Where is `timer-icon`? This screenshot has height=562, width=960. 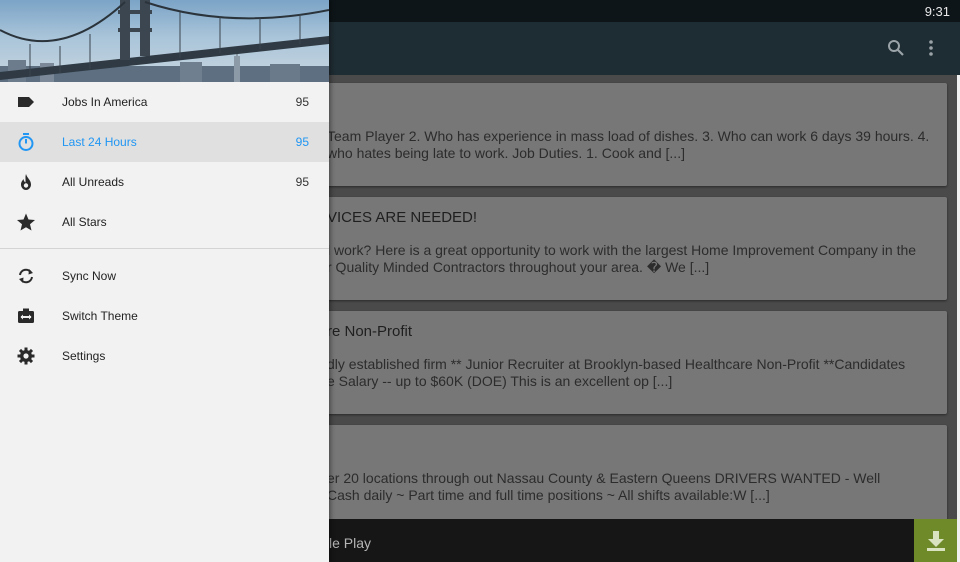
timer-icon is located at coordinates (26, 142).